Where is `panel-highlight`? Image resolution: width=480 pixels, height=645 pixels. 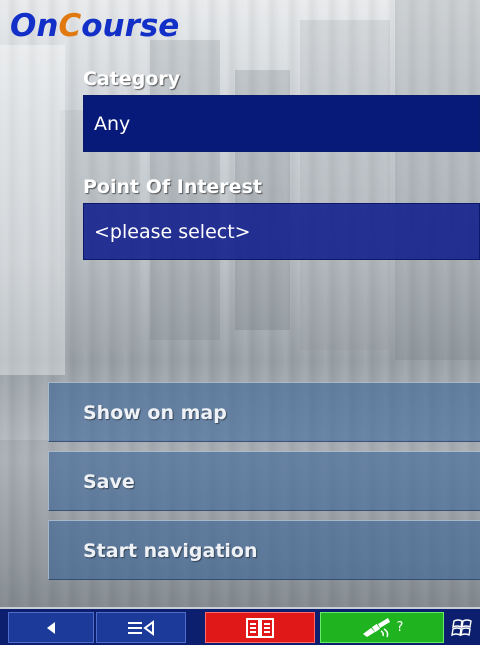
panel-highlight is located at coordinates (32, 210).